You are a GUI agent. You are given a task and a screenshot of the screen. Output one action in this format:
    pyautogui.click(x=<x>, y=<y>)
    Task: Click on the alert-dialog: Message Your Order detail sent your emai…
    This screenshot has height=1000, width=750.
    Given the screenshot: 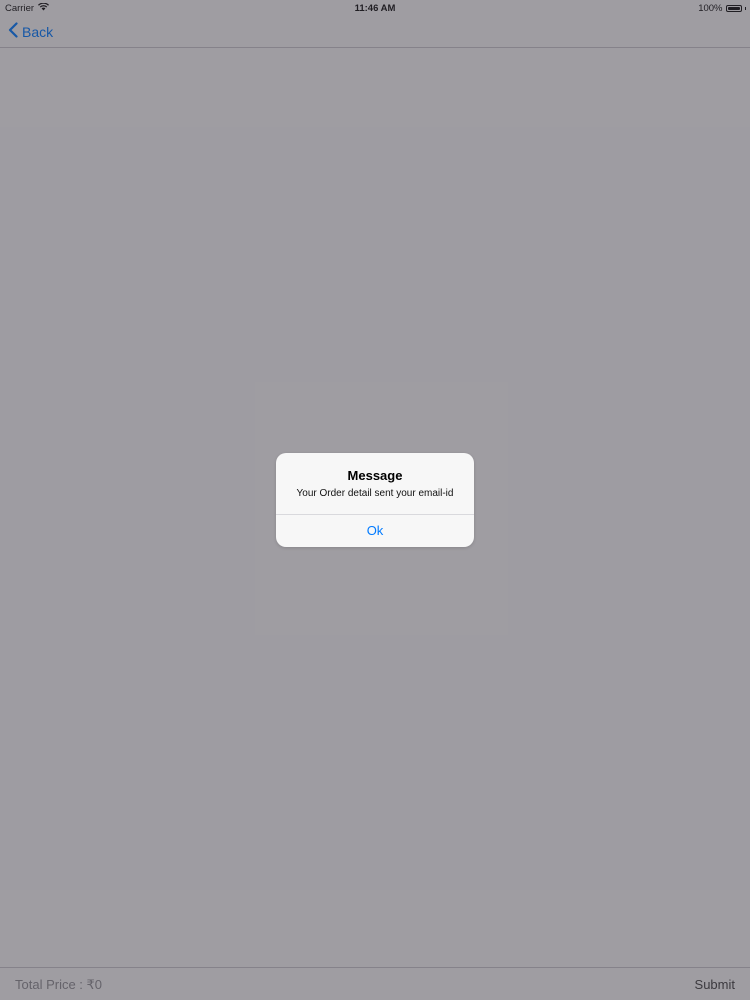 What is the action you would take?
    pyautogui.click(x=375, y=500)
    